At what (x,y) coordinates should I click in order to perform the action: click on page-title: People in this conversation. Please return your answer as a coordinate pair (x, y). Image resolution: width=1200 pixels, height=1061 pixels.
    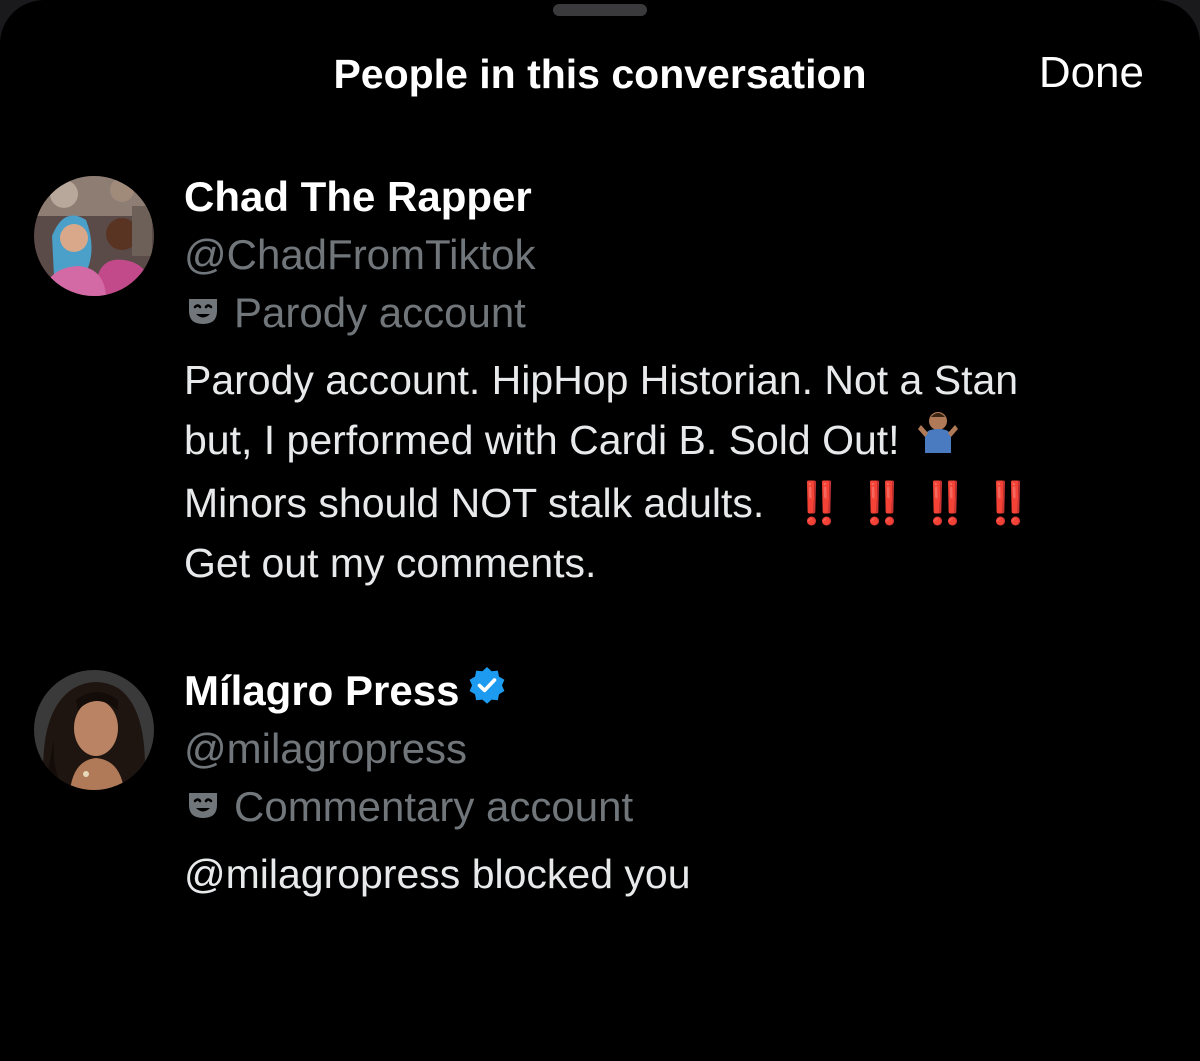
    Looking at the image, I should click on (600, 74).